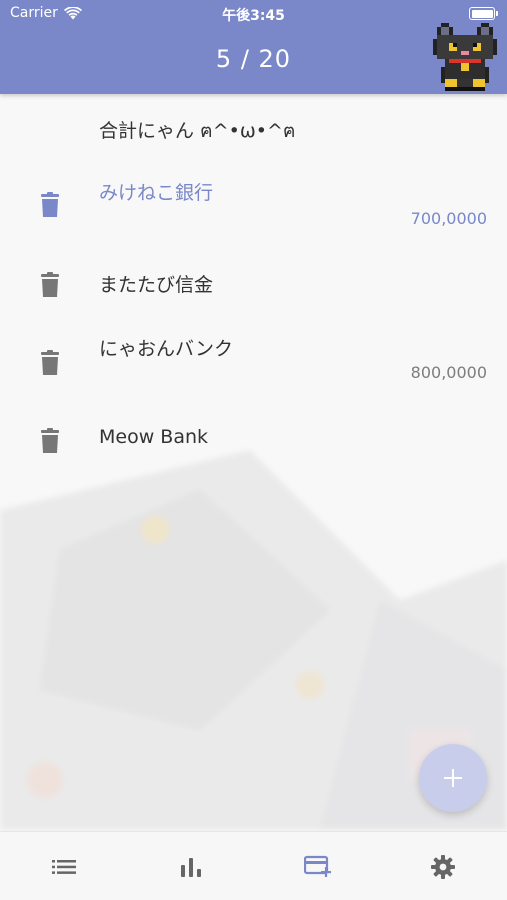  What do you see at coordinates (253, 359) in the screenshot?
I see `list-item: にゃおんバンク 800,0000` at bounding box center [253, 359].